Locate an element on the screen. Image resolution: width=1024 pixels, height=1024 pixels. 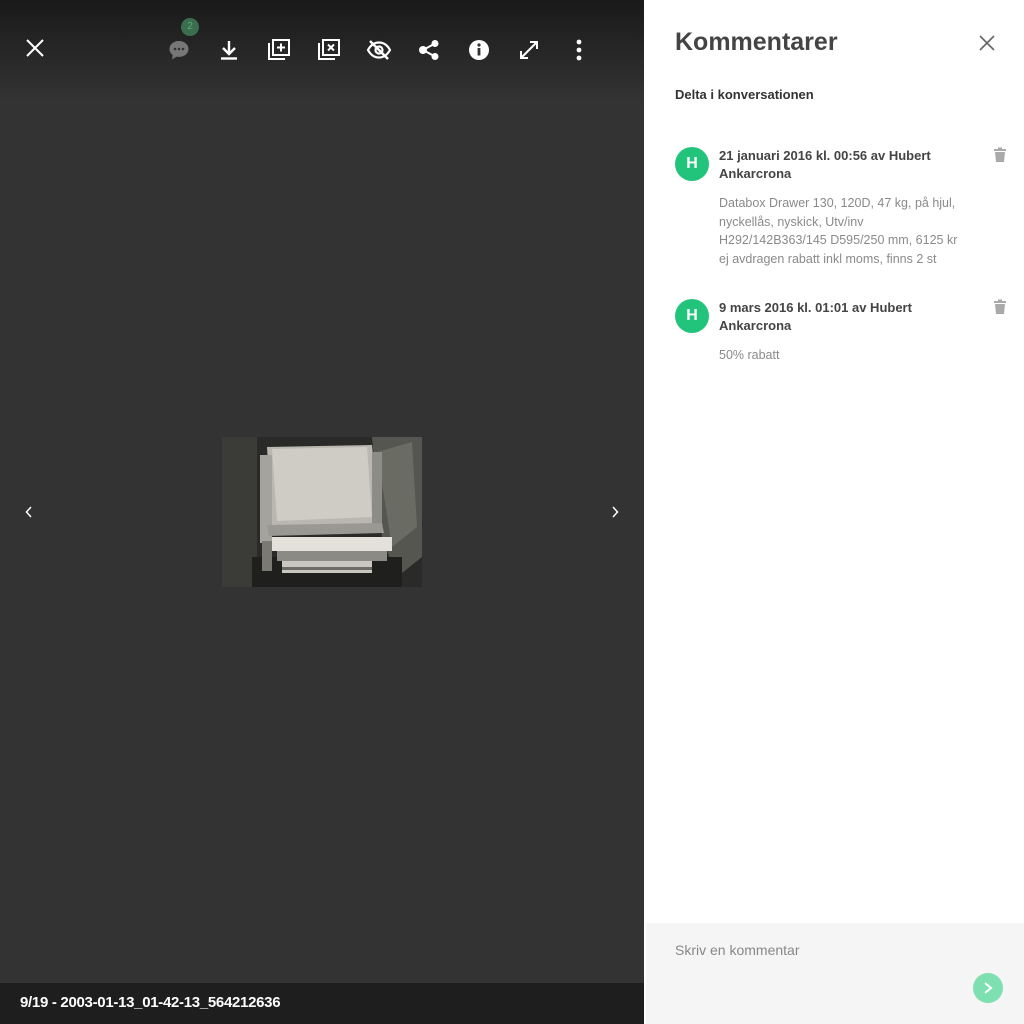
share-icon is located at coordinates (429, 50).